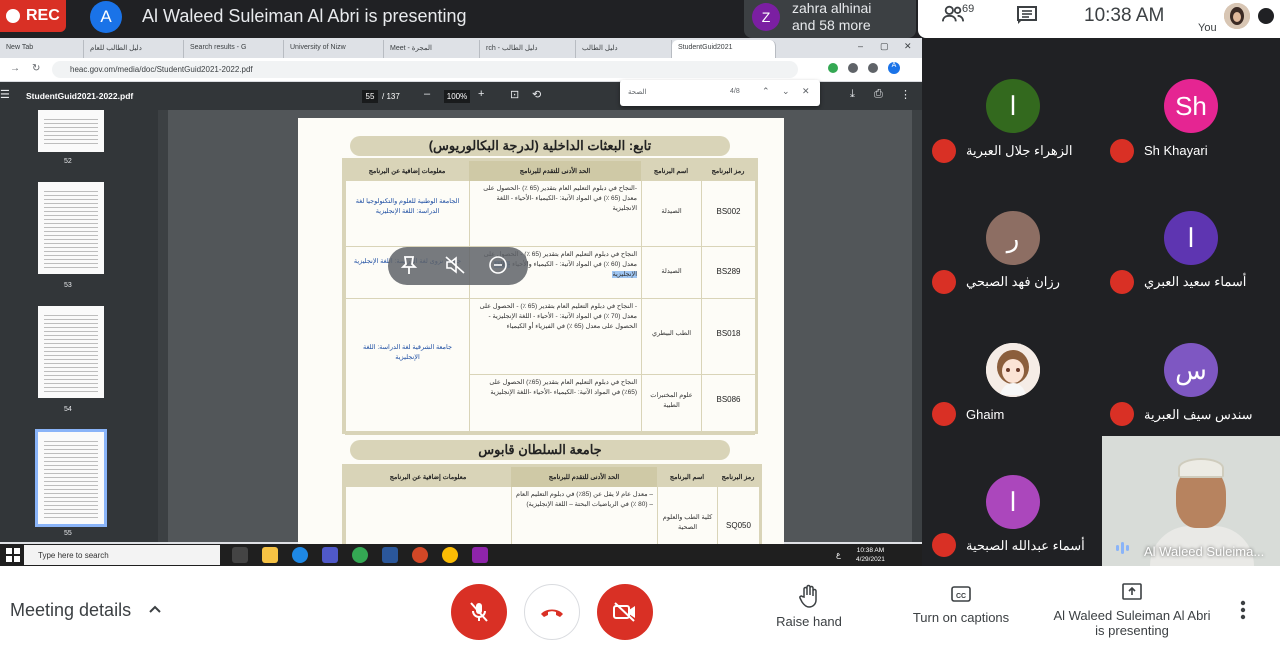  What do you see at coordinates (334, 49) in the screenshot?
I see `browser-tab: University of Nizw` at bounding box center [334, 49].